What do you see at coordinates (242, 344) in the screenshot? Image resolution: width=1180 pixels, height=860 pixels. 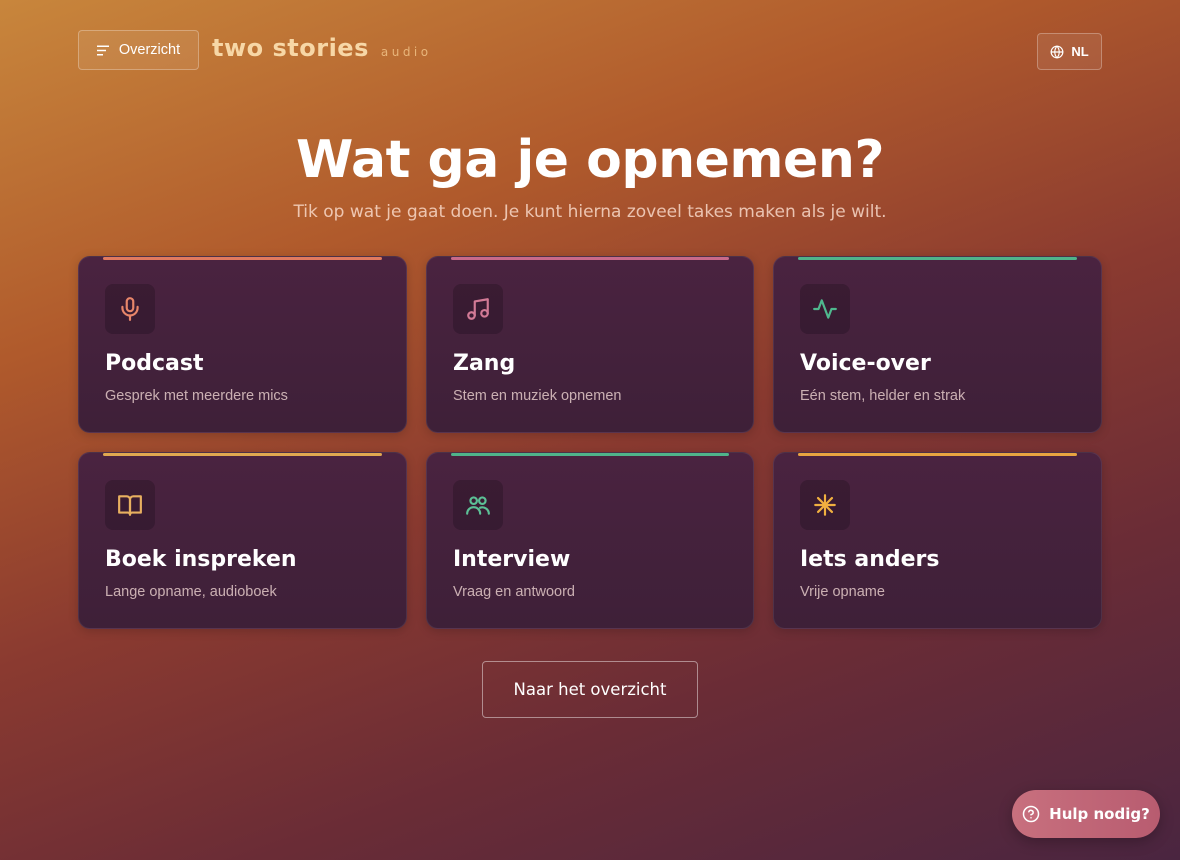 I see `card-podcast: Podcast Gesprek met meerdere mics` at bounding box center [242, 344].